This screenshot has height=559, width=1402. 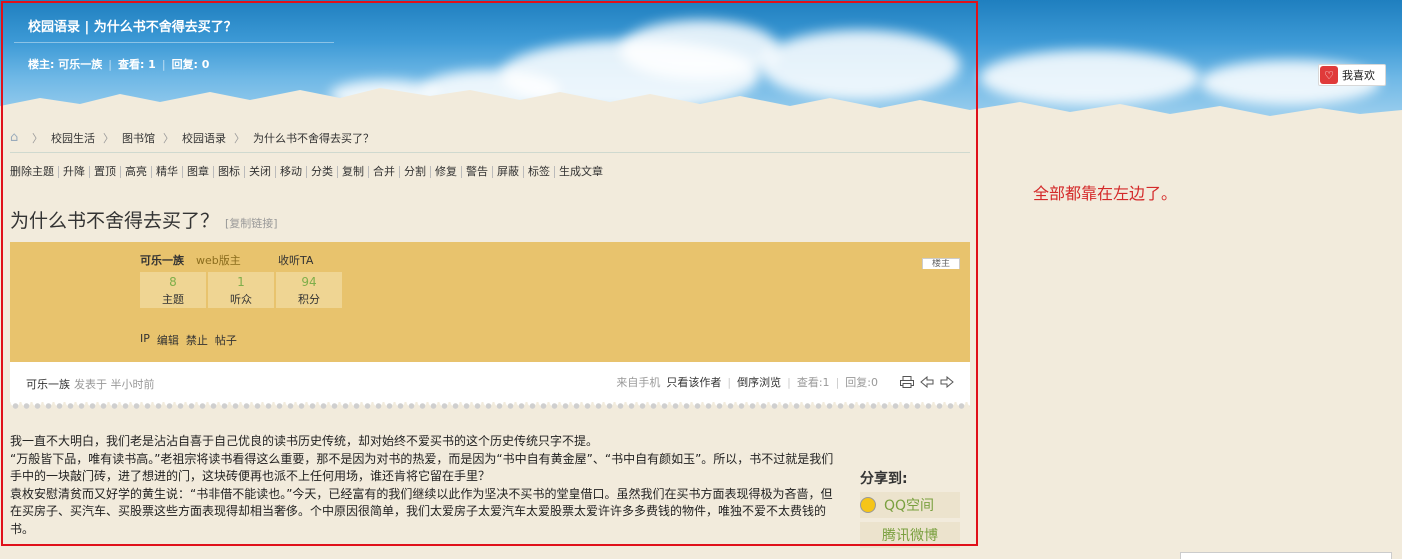 I want to click on breadcrumb: ⌂ 〉 校园生活 〉 图书馆 〉 校园语录 〉 为什么书不舍得去买了？, so click(x=192, y=138).